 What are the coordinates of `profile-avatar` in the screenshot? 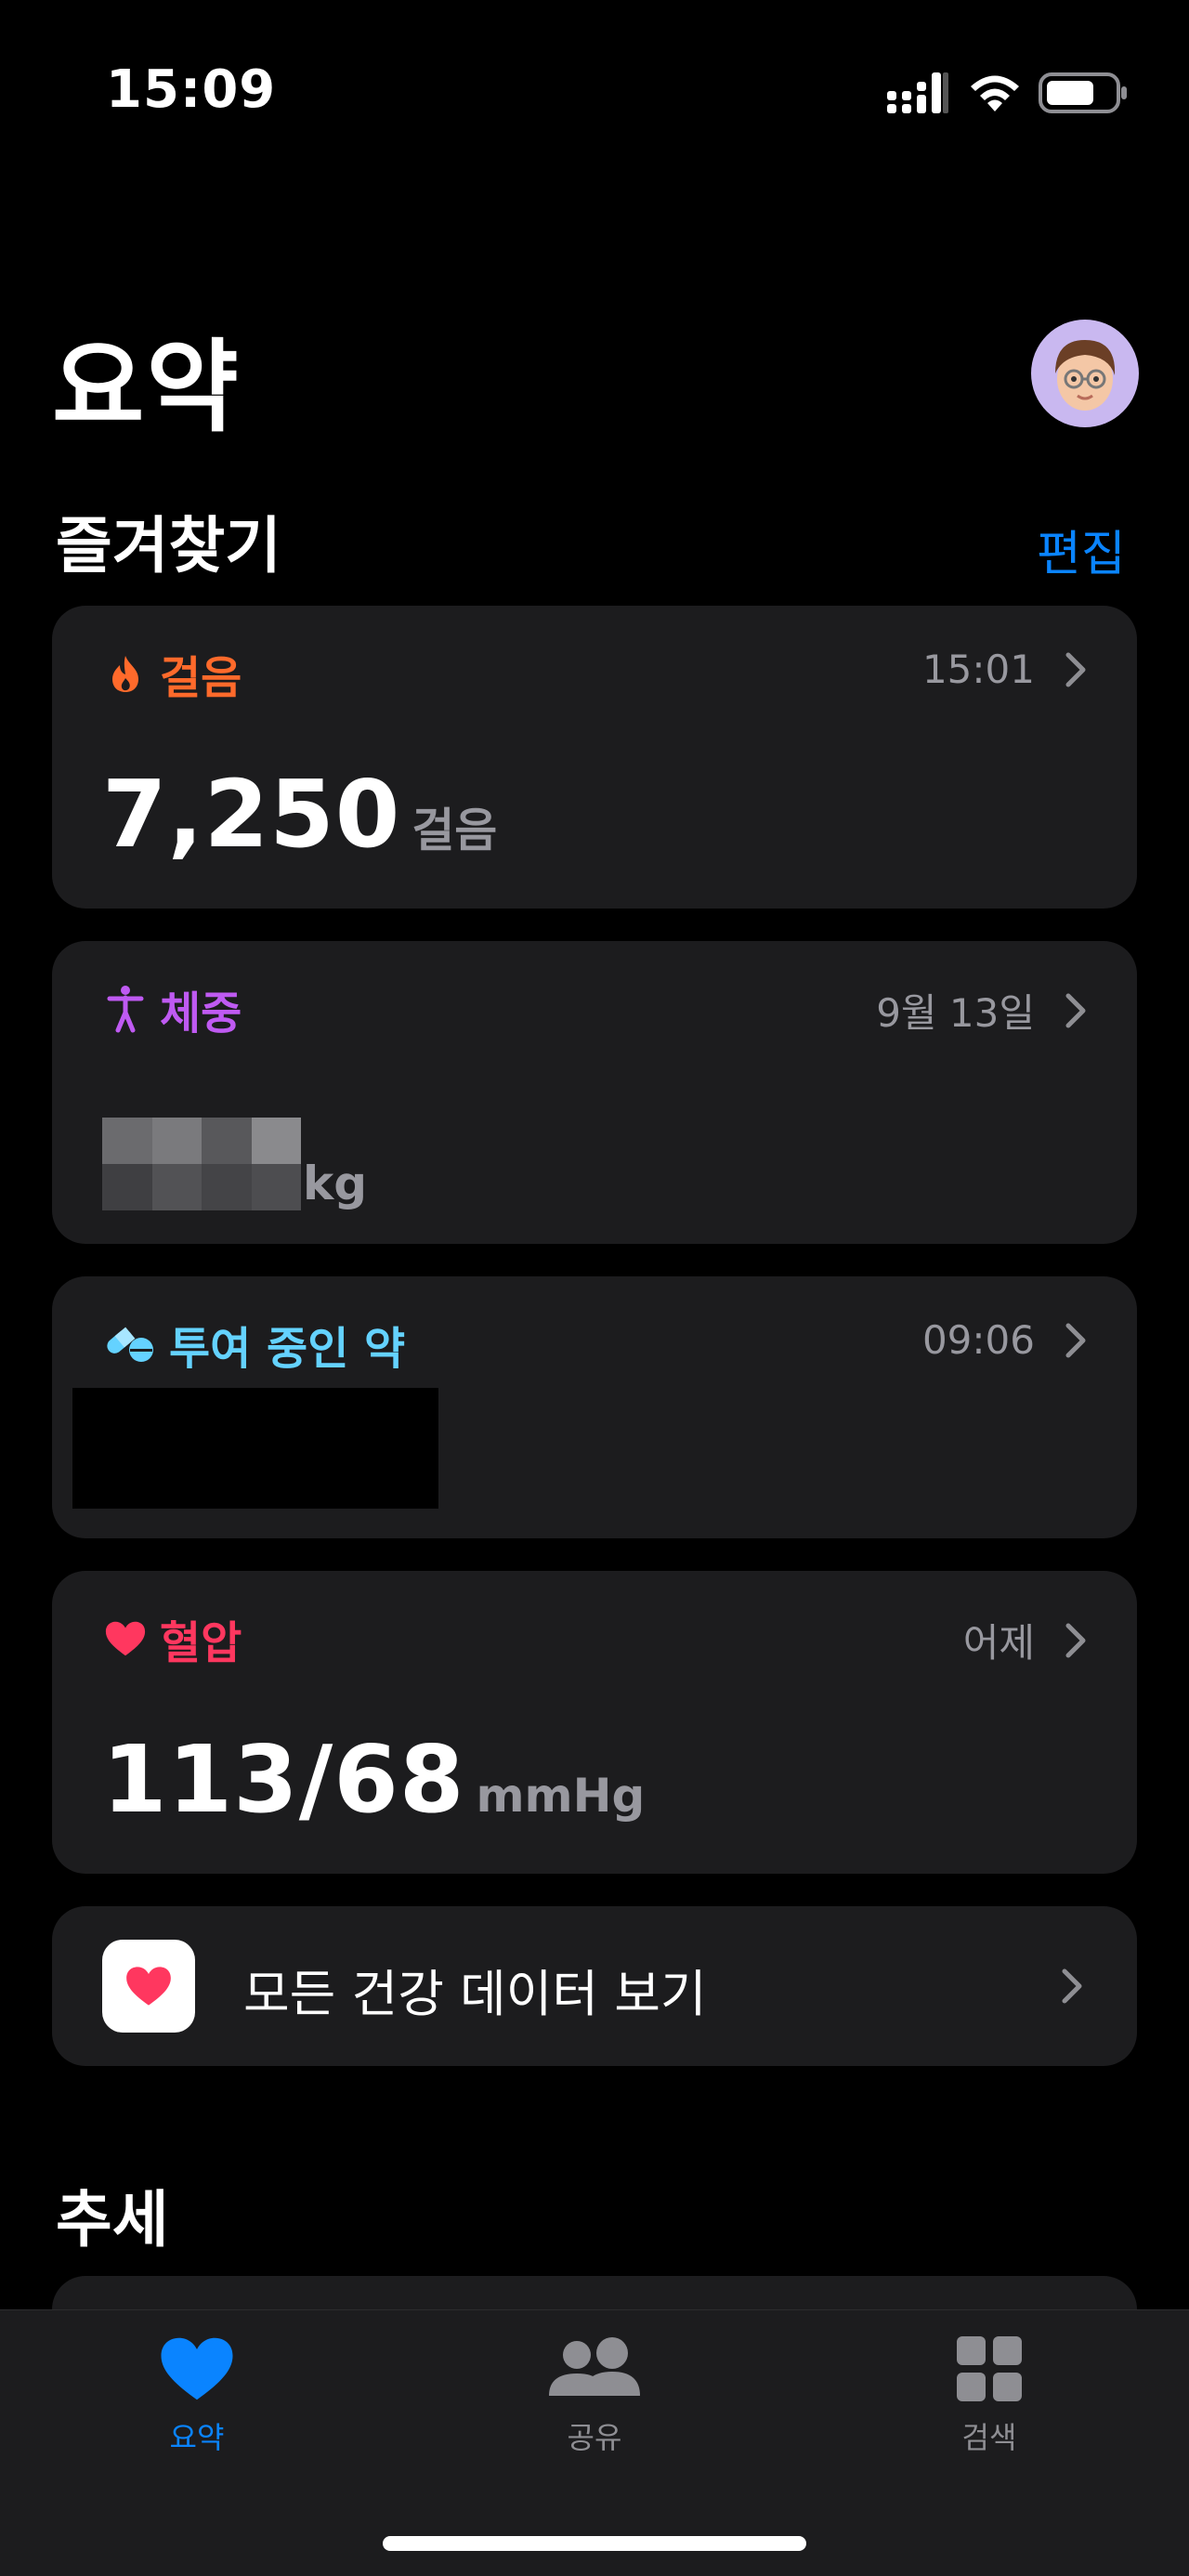 It's located at (1085, 373).